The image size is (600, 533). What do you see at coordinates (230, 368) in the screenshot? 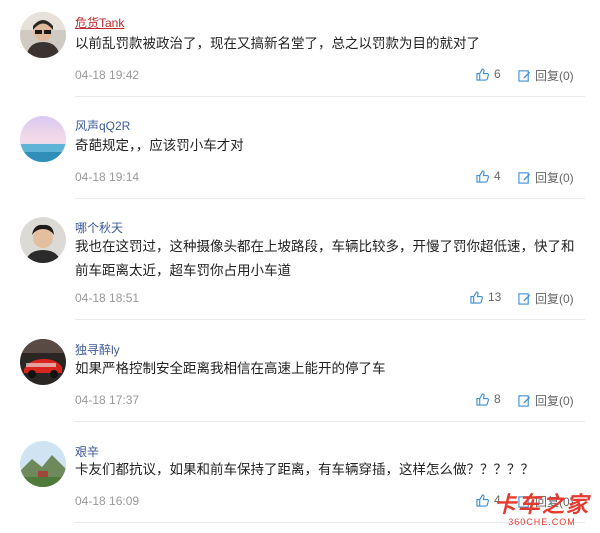
I see `comment-text: 如果严格控制安全距离我相信在高速上能开的停了车` at bounding box center [230, 368].